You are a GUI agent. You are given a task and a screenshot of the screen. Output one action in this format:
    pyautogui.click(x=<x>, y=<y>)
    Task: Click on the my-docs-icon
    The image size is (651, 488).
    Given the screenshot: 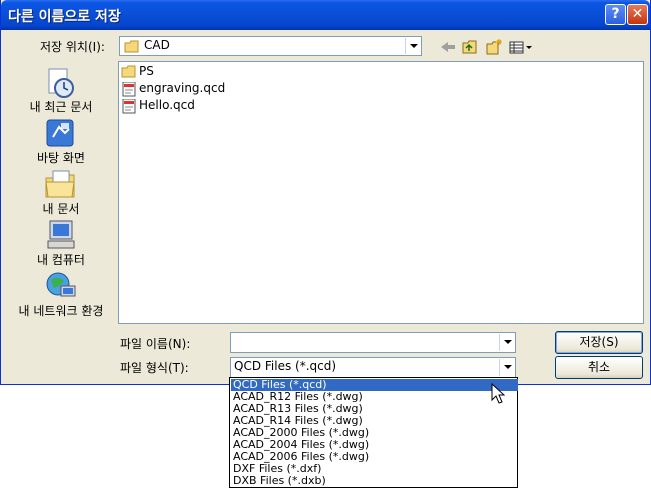 What is the action you would take?
    pyautogui.click(x=60, y=184)
    